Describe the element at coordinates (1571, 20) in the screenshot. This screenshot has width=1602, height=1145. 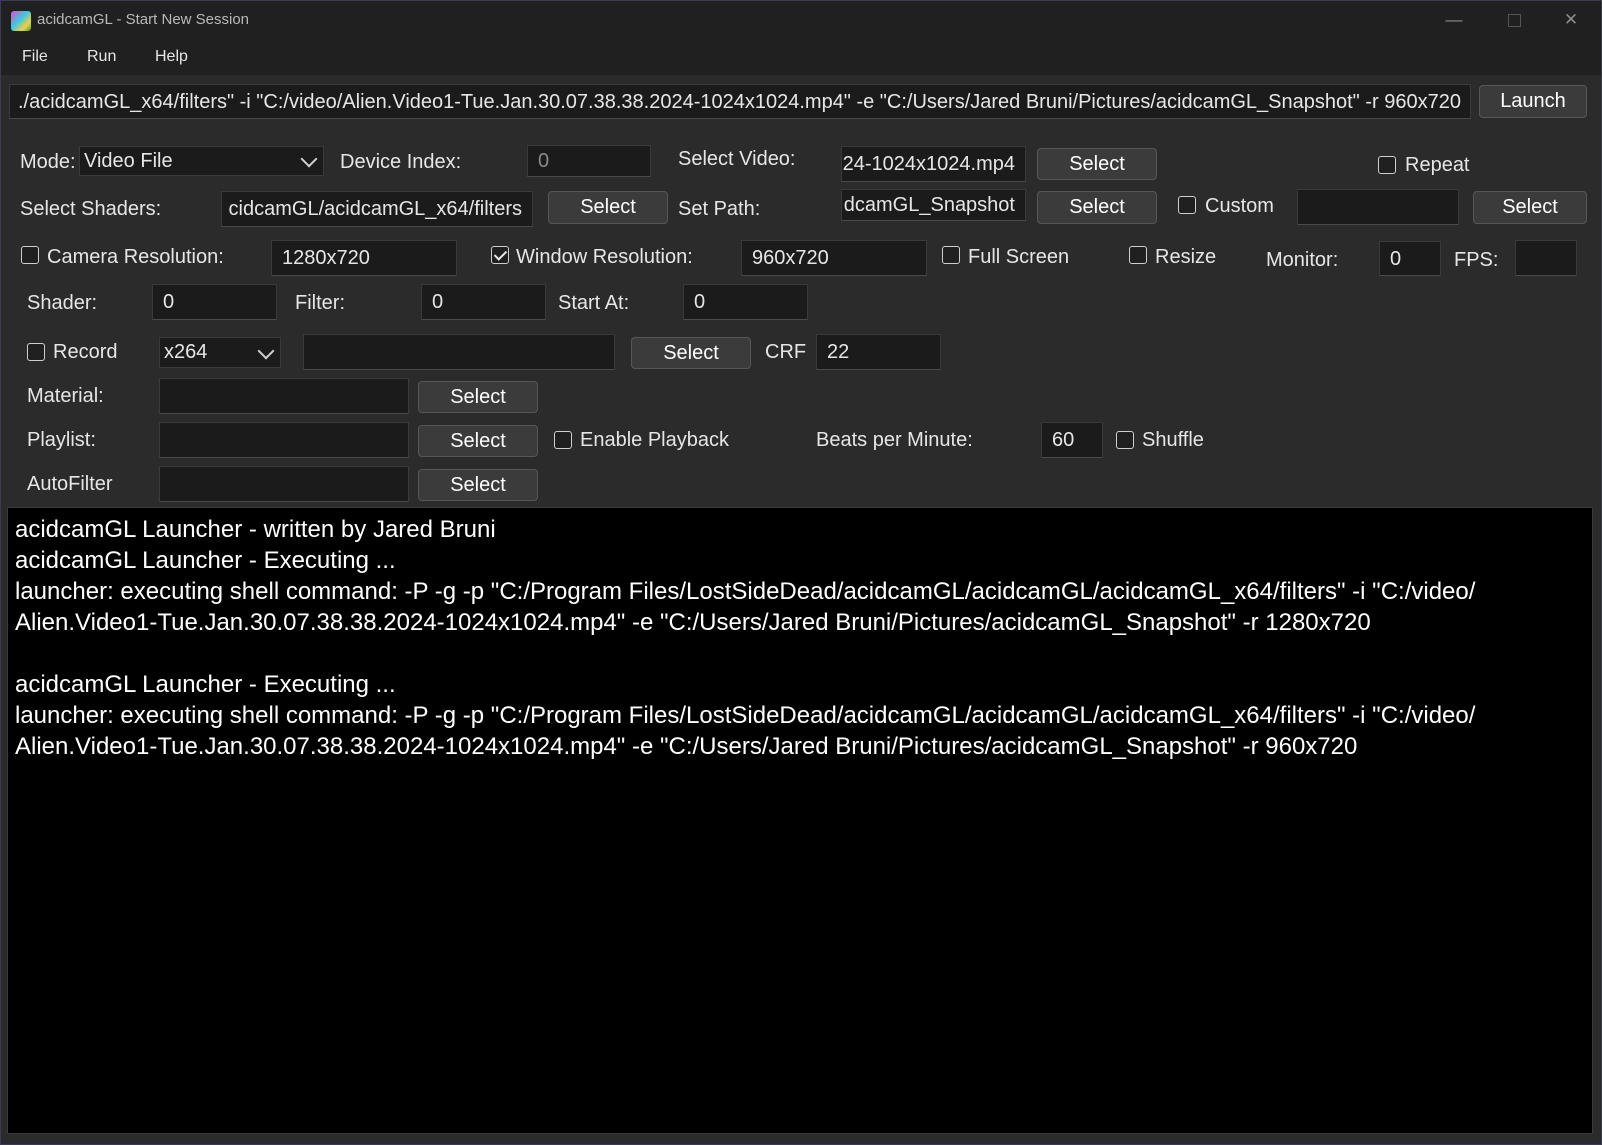
I see `close-button: ✕` at that location.